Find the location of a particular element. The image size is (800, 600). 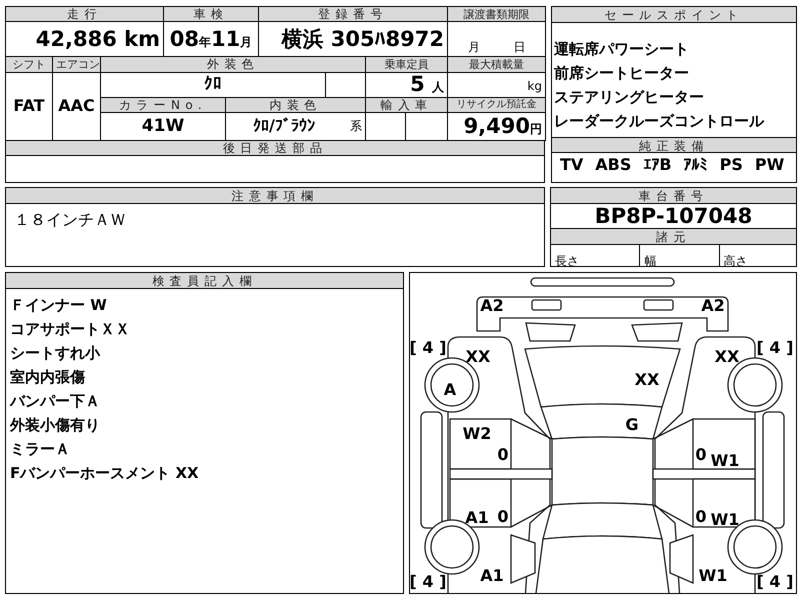

equipment-item: PW is located at coordinates (769, 165).